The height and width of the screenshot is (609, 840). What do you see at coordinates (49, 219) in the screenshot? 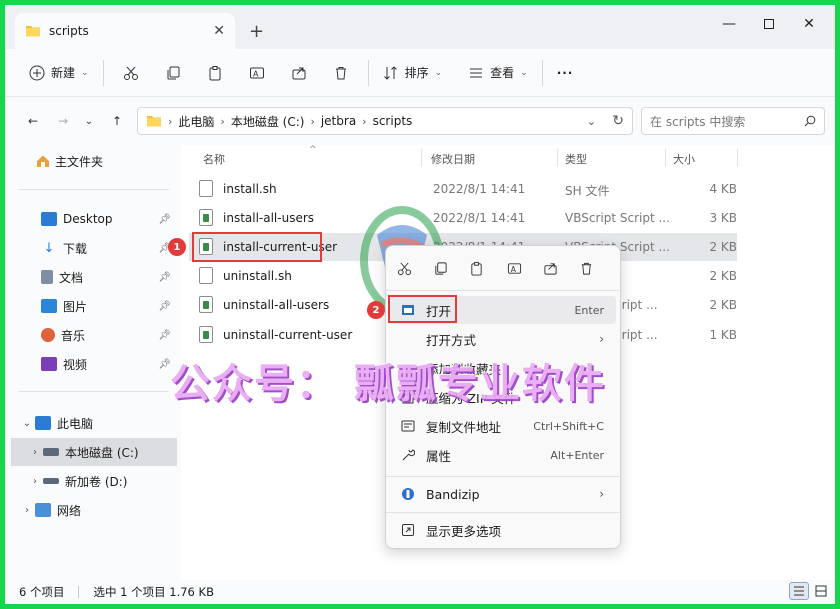
I see `desktop-icon` at bounding box center [49, 219].